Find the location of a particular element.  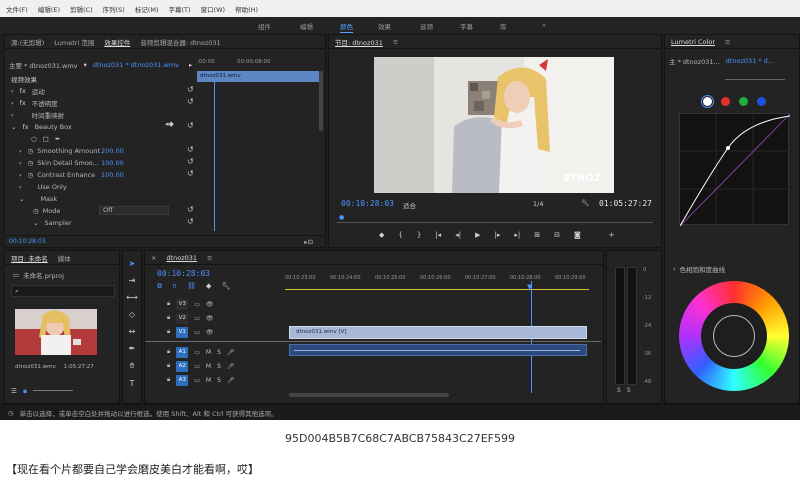

razor-tool-icon: ◇ is located at coordinates (132, 314).